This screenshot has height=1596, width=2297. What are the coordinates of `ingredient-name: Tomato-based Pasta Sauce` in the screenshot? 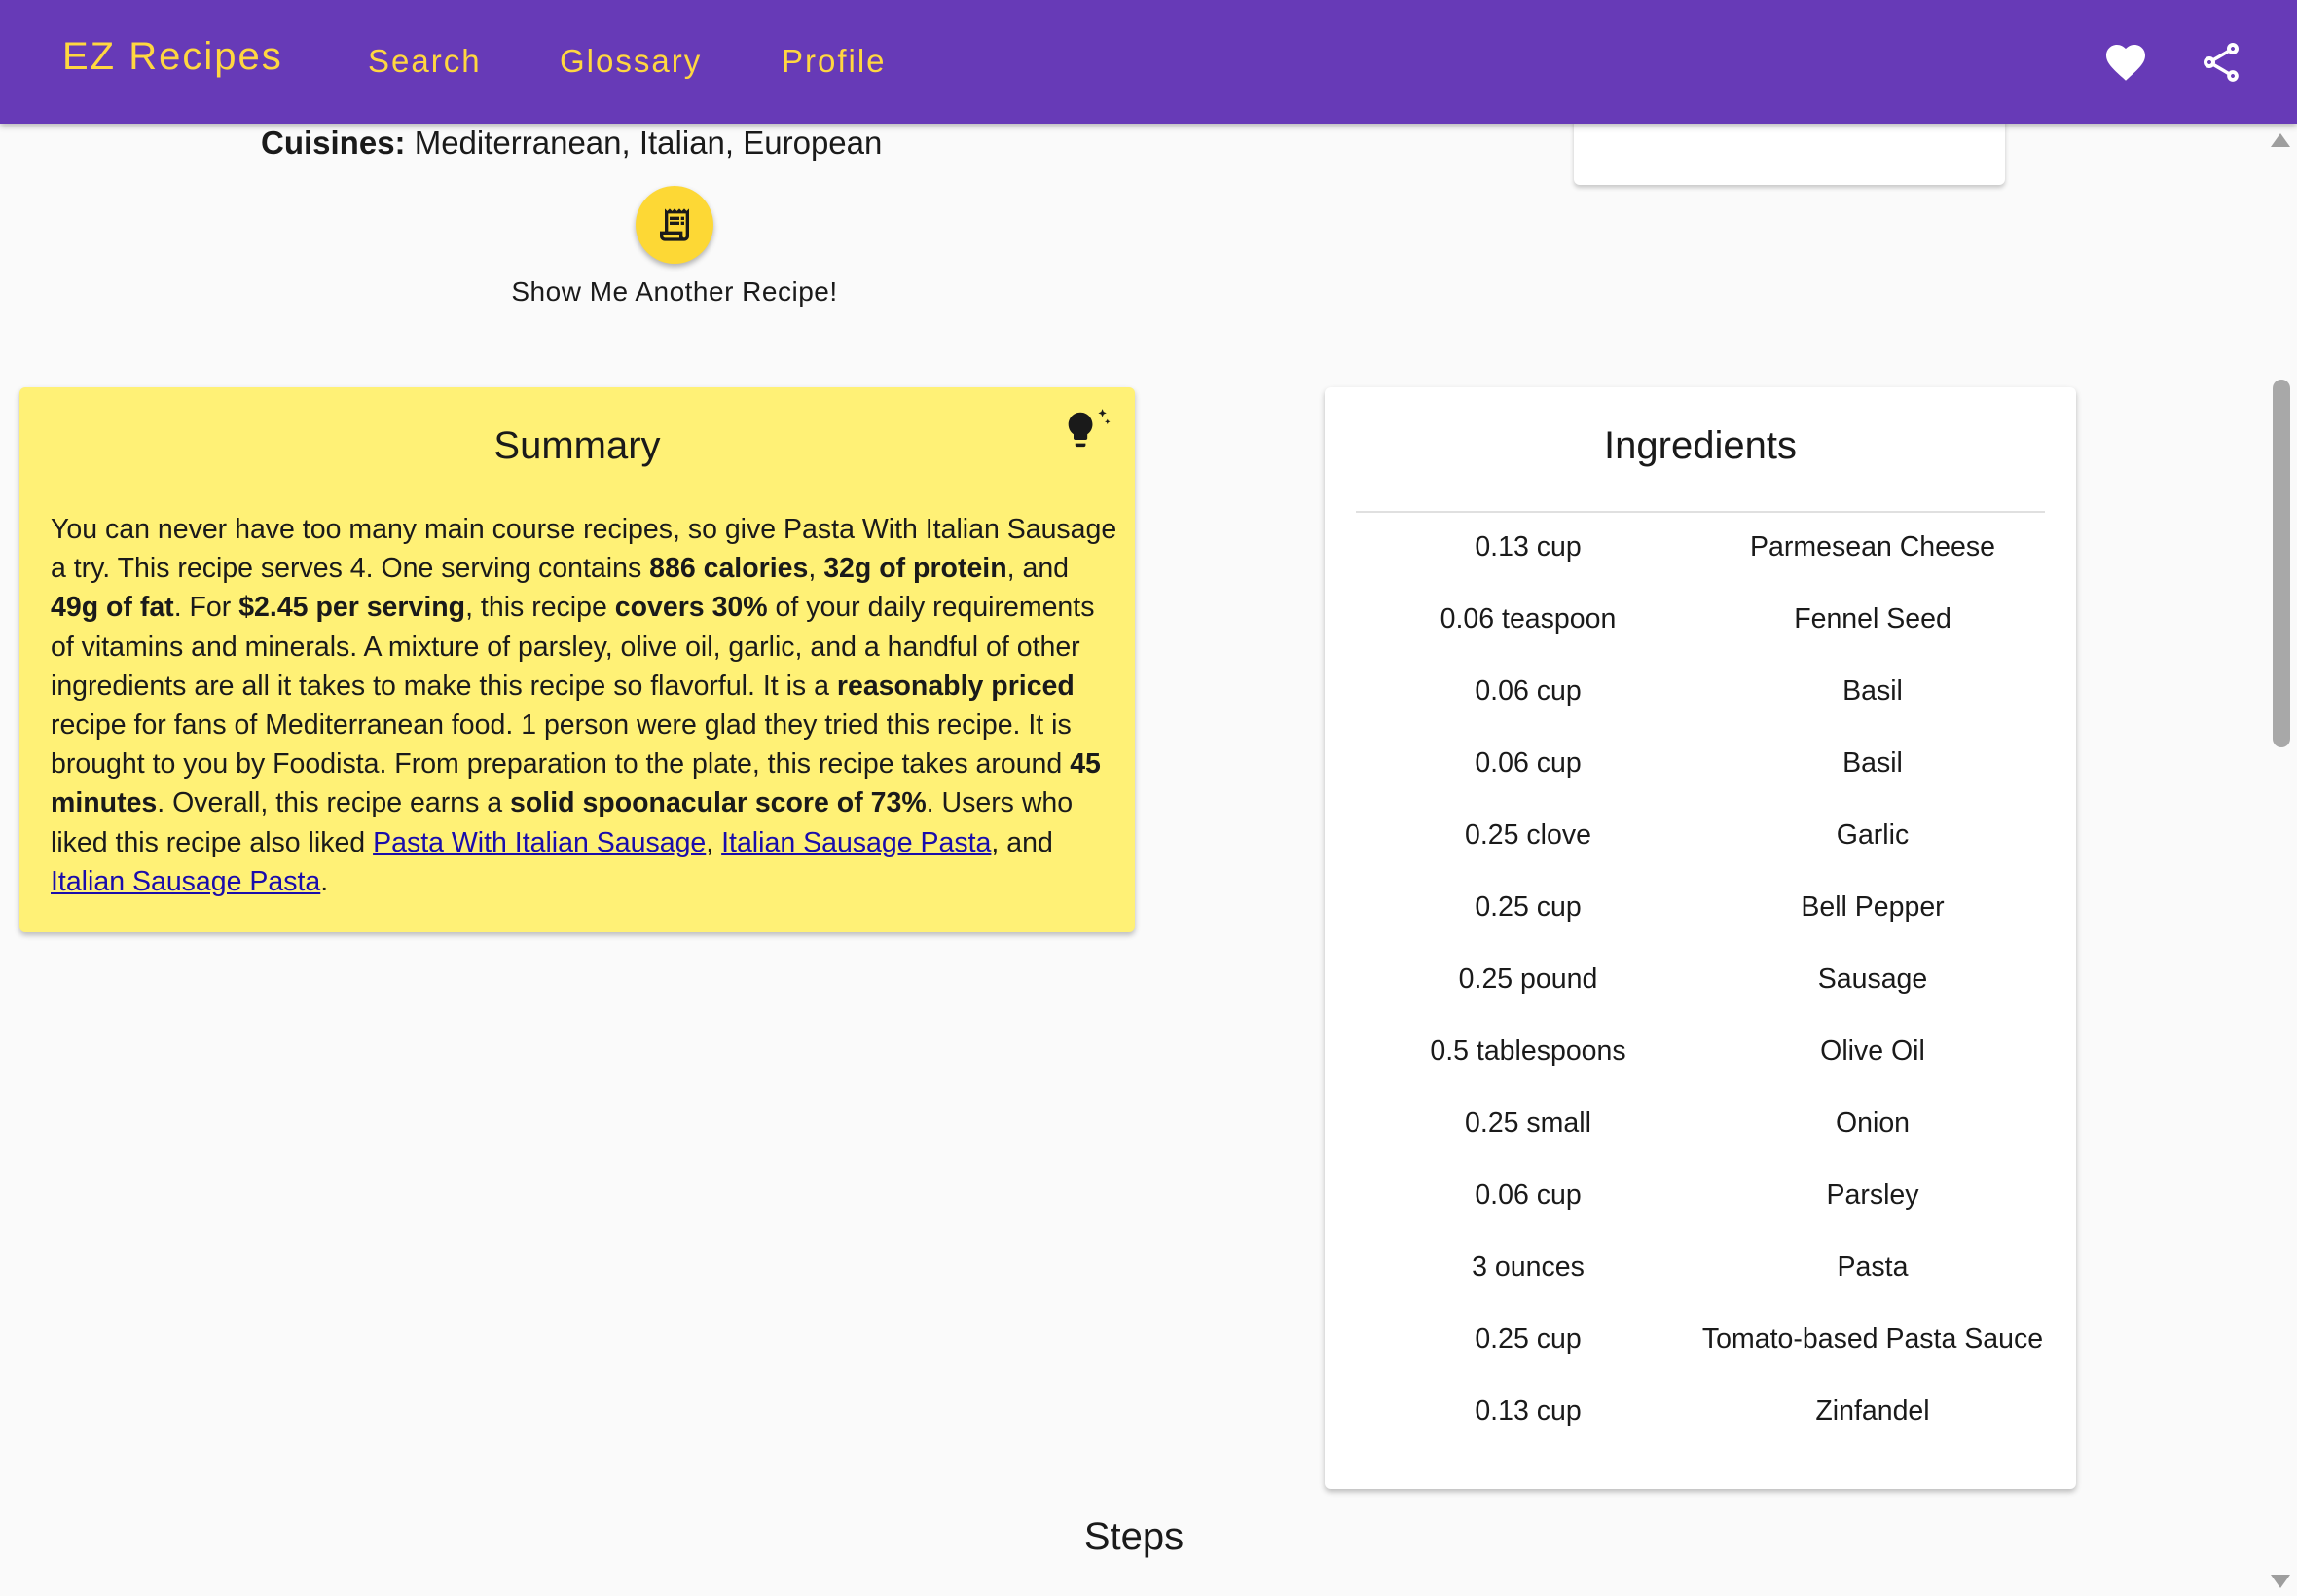 It's located at (1873, 1339).